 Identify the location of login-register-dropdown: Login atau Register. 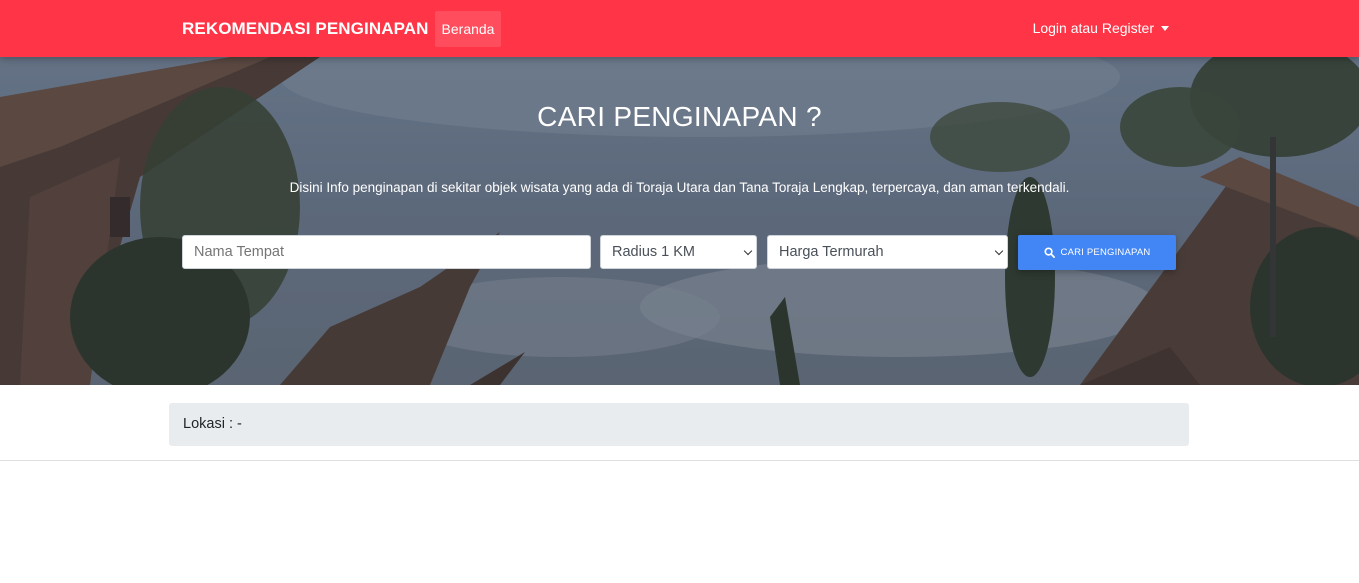
(1101, 28).